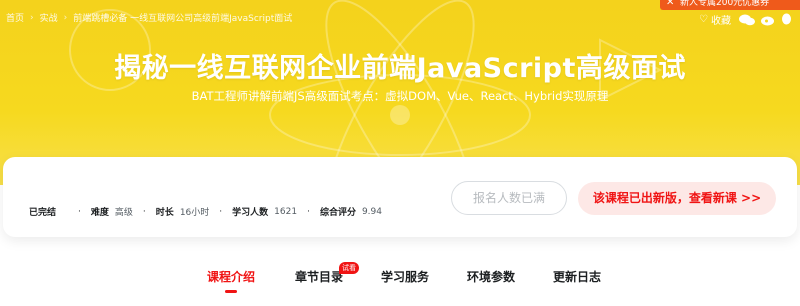 This screenshot has width=800, height=306. What do you see at coordinates (164, 213) in the screenshot?
I see `duration-label: 时长` at bounding box center [164, 213].